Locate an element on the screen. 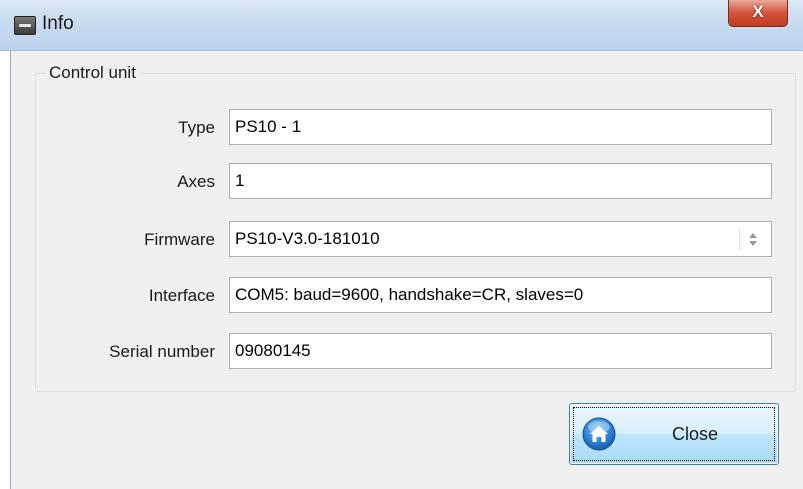  home-icon is located at coordinates (599, 434).